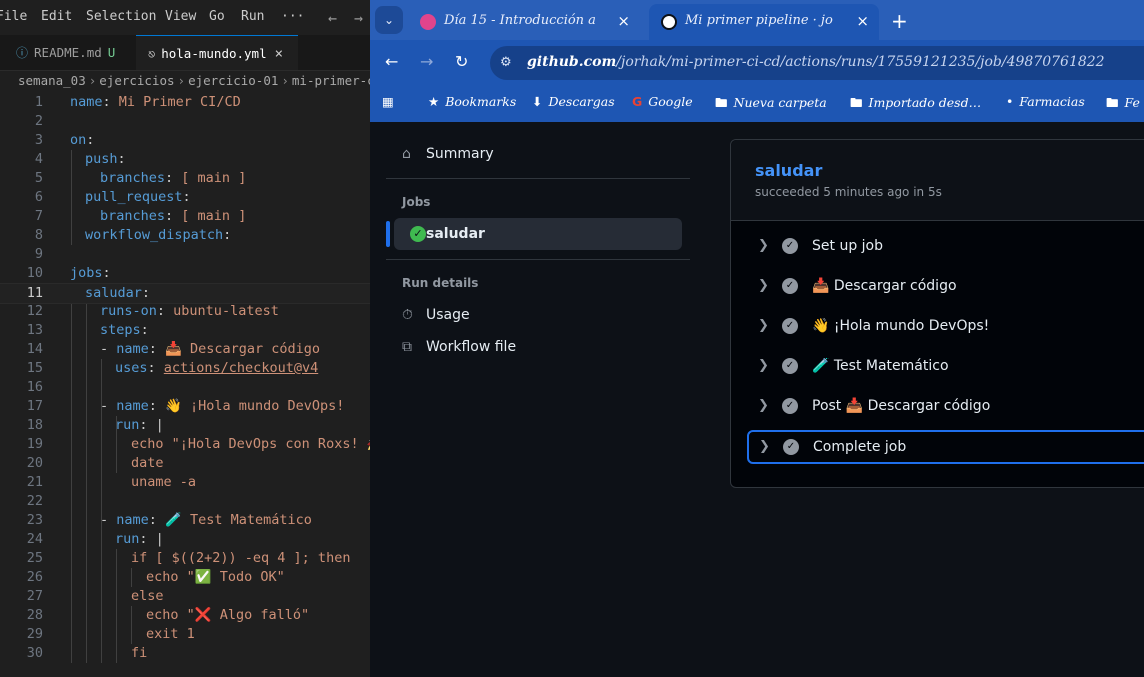 The image size is (1144, 677). I want to click on tab-search-chevron-icon: ⌄, so click(389, 20).